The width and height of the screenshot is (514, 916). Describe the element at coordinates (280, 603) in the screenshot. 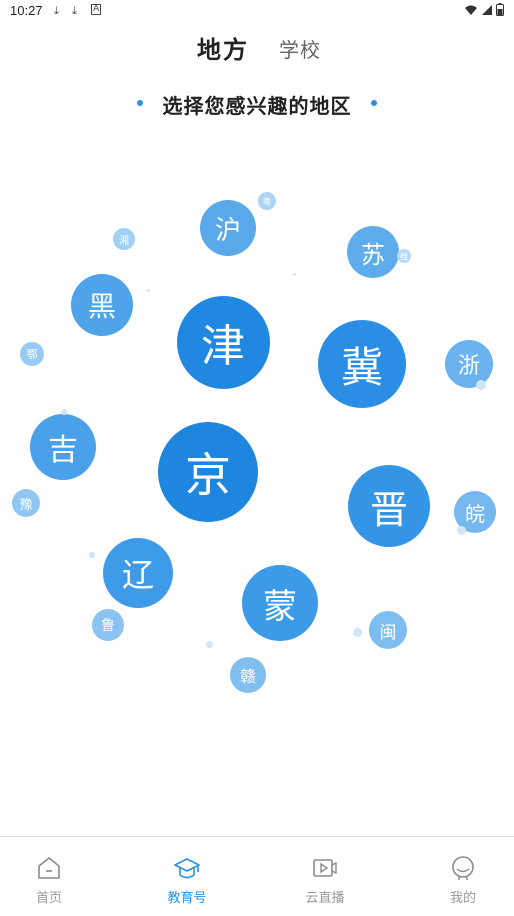

I see `region-bubble-meng: 蒙` at that location.